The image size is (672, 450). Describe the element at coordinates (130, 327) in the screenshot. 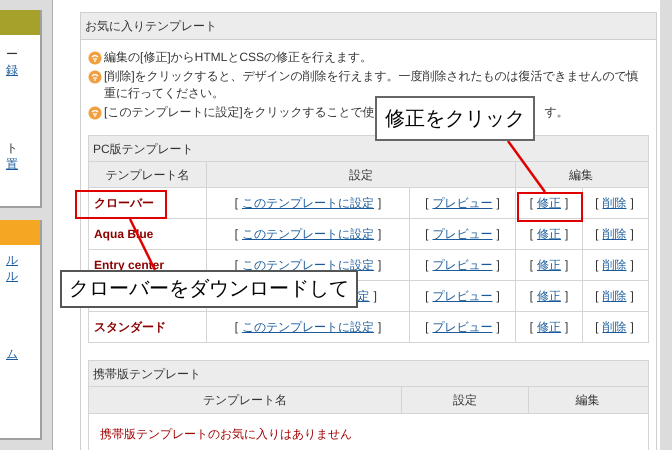

I see `template-name: スタンダード` at that location.